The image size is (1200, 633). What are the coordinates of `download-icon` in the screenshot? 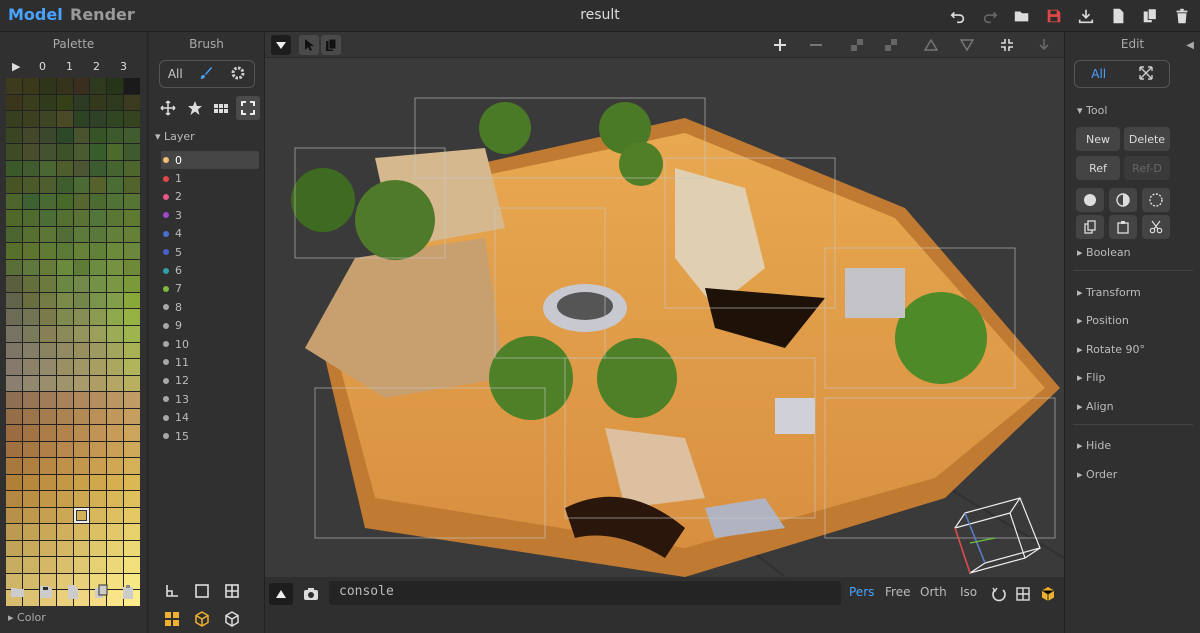 It's located at (1086, 16).